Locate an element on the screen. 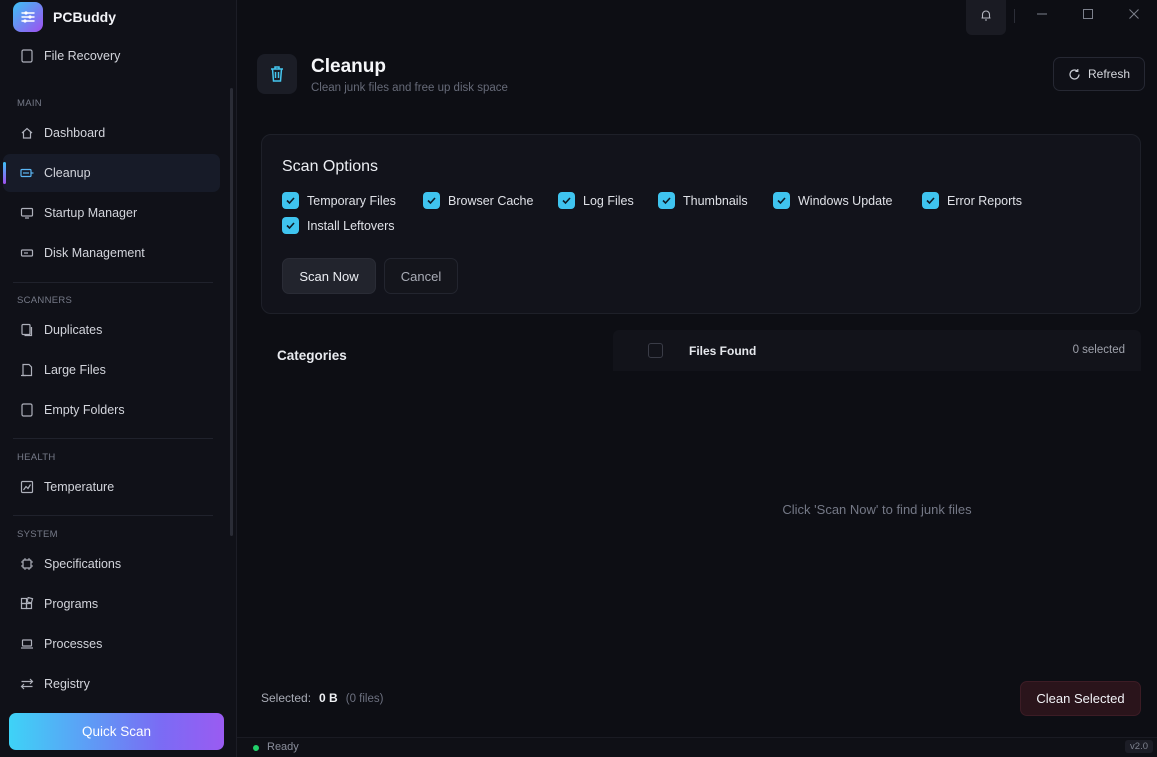 This screenshot has height=757, width=1157. sidebar-item-file-recovery: File Recovery is located at coordinates (111, 56).